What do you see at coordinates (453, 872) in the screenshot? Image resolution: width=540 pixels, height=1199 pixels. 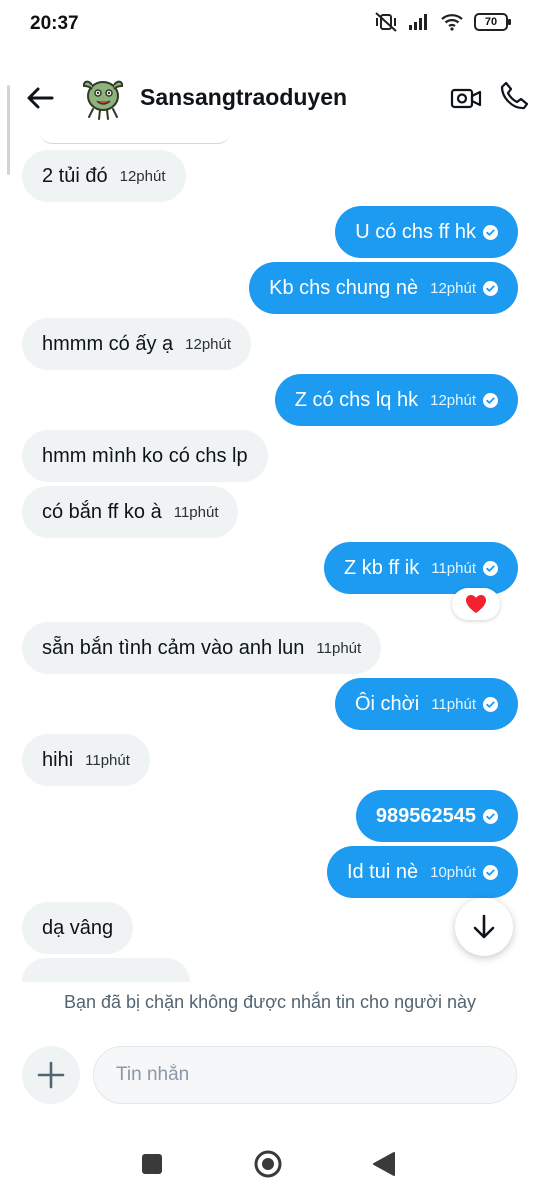 I see `message-time: 10phút` at bounding box center [453, 872].